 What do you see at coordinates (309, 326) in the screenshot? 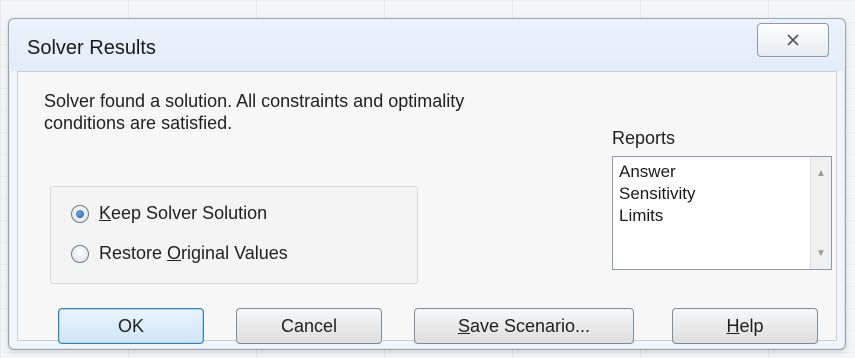
I see `cancel-button: Cancel` at bounding box center [309, 326].